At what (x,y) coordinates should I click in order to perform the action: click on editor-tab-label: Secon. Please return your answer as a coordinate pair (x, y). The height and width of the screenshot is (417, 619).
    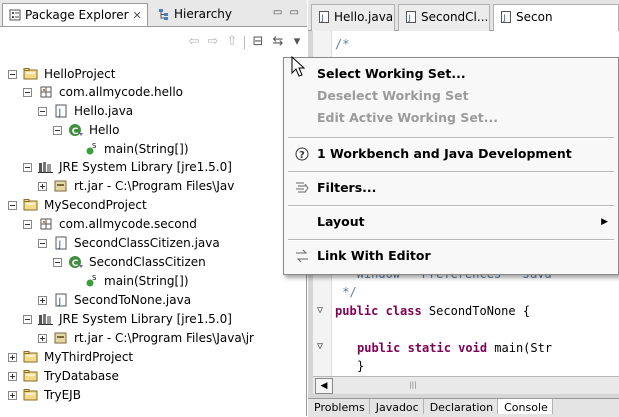
    Looking at the image, I should click on (534, 17).